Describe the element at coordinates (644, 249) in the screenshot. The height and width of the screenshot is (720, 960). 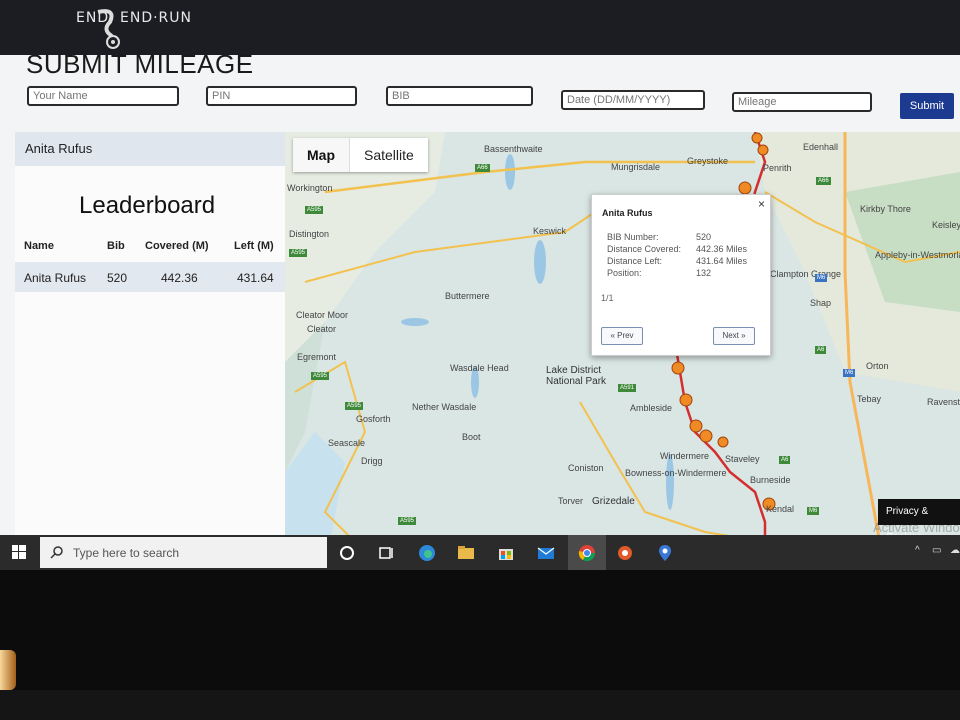
I see `popup-covered-label: Distance Covered:` at that location.